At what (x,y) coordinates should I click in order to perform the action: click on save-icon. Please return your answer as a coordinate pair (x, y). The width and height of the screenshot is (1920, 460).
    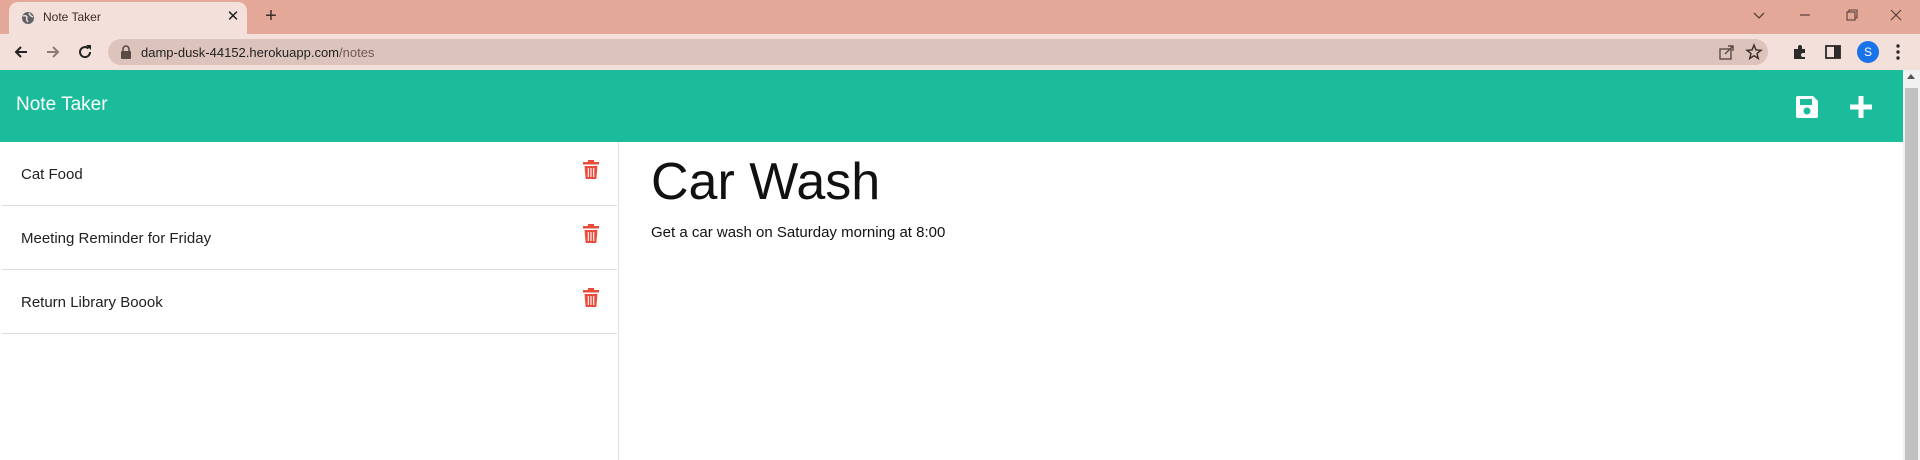
    Looking at the image, I should click on (1807, 107).